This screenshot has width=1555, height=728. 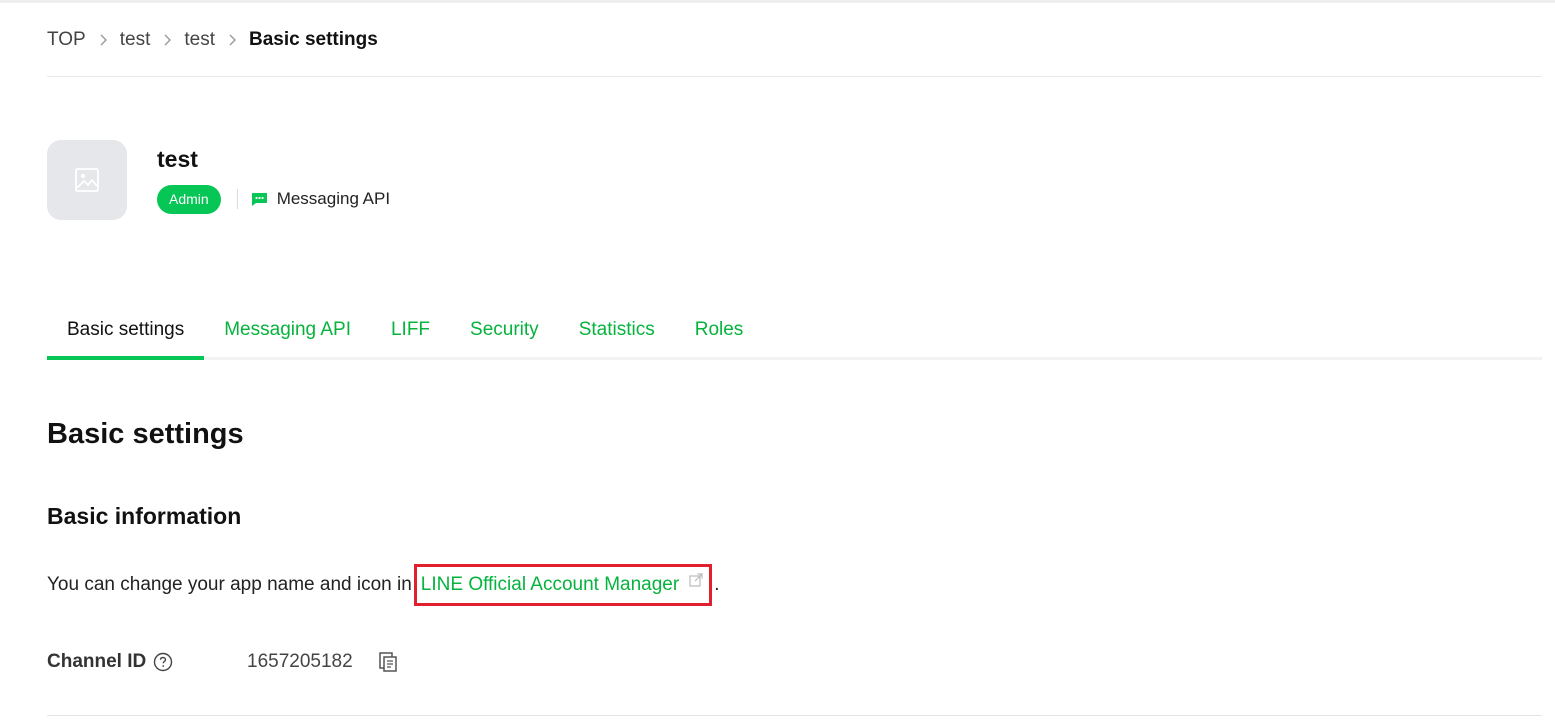 I want to click on tab-security: Security, so click(x=504, y=337).